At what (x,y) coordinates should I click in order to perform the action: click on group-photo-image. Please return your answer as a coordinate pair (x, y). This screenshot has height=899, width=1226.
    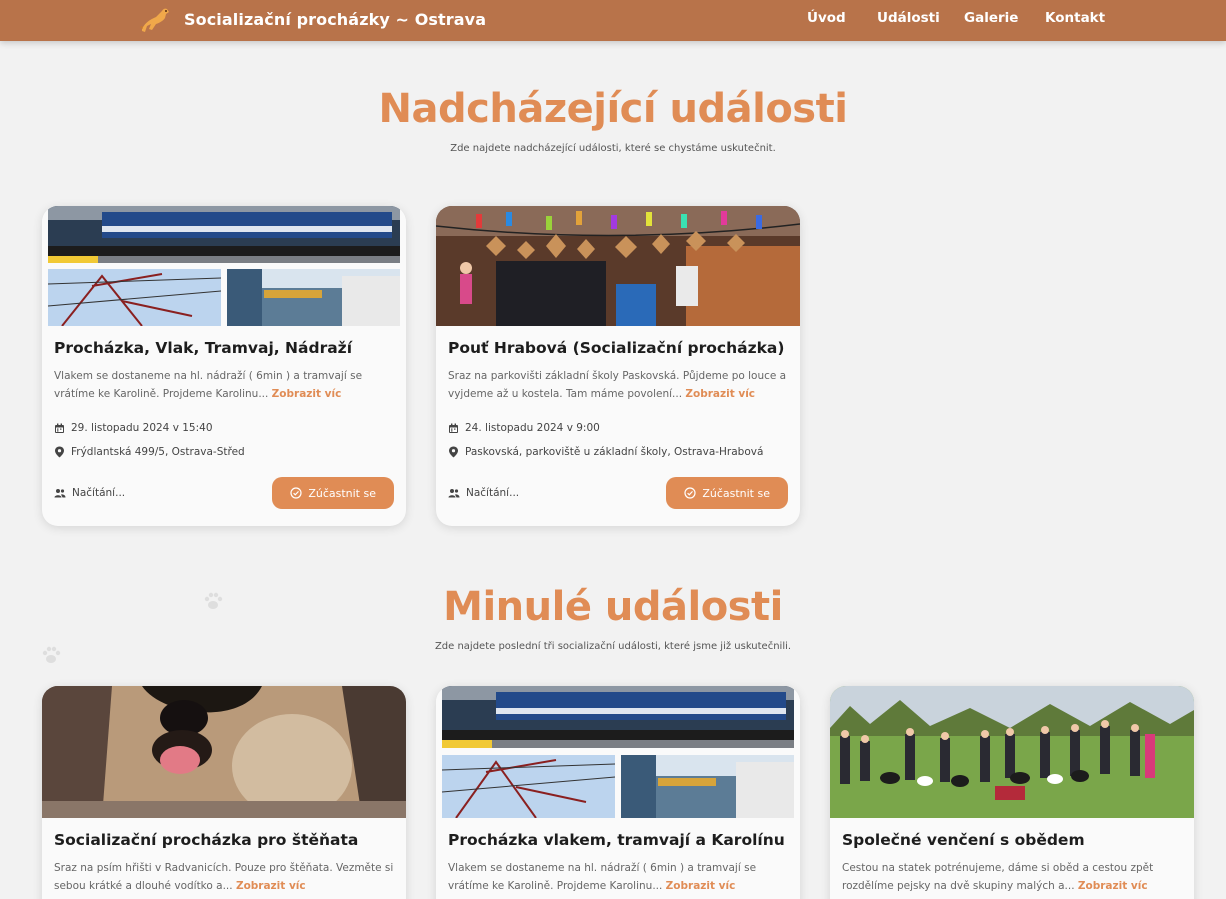
    Looking at the image, I should click on (1012, 752).